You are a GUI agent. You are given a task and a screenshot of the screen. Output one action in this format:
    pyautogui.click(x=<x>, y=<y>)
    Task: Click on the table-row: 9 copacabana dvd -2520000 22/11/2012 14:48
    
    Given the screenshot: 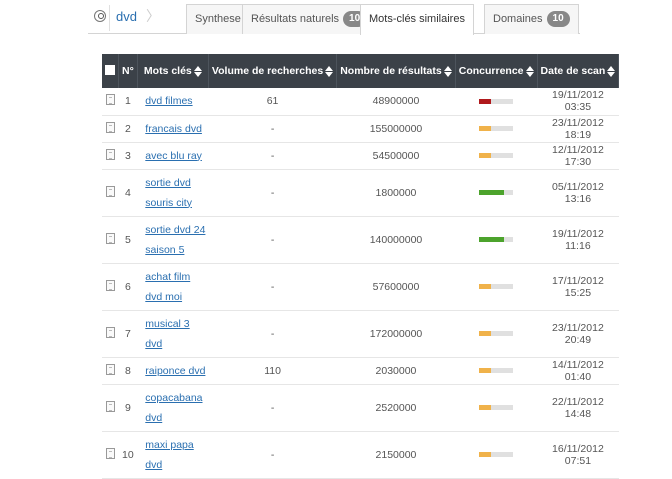 What is the action you would take?
    pyautogui.click(x=360, y=408)
    